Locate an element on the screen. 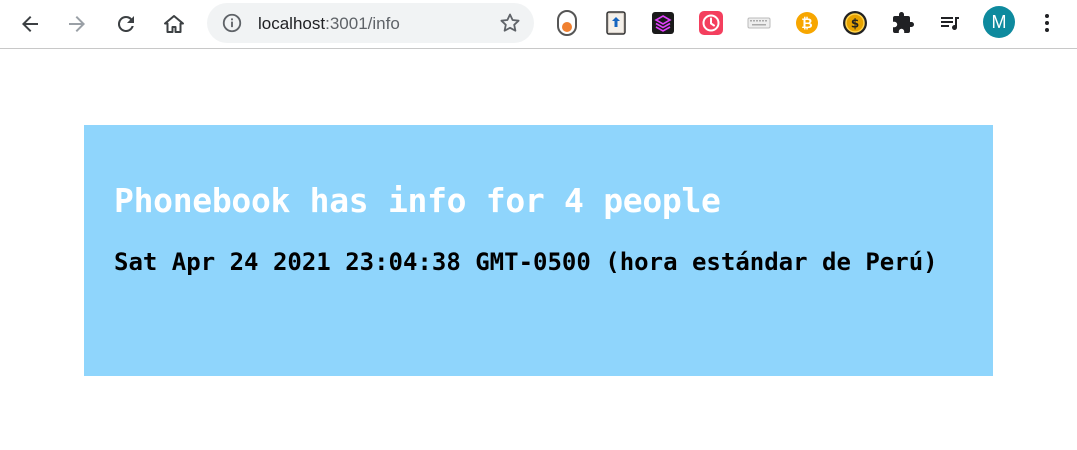 Image resolution: width=1077 pixels, height=450 pixels. clock-extension-button is located at coordinates (711, 23).